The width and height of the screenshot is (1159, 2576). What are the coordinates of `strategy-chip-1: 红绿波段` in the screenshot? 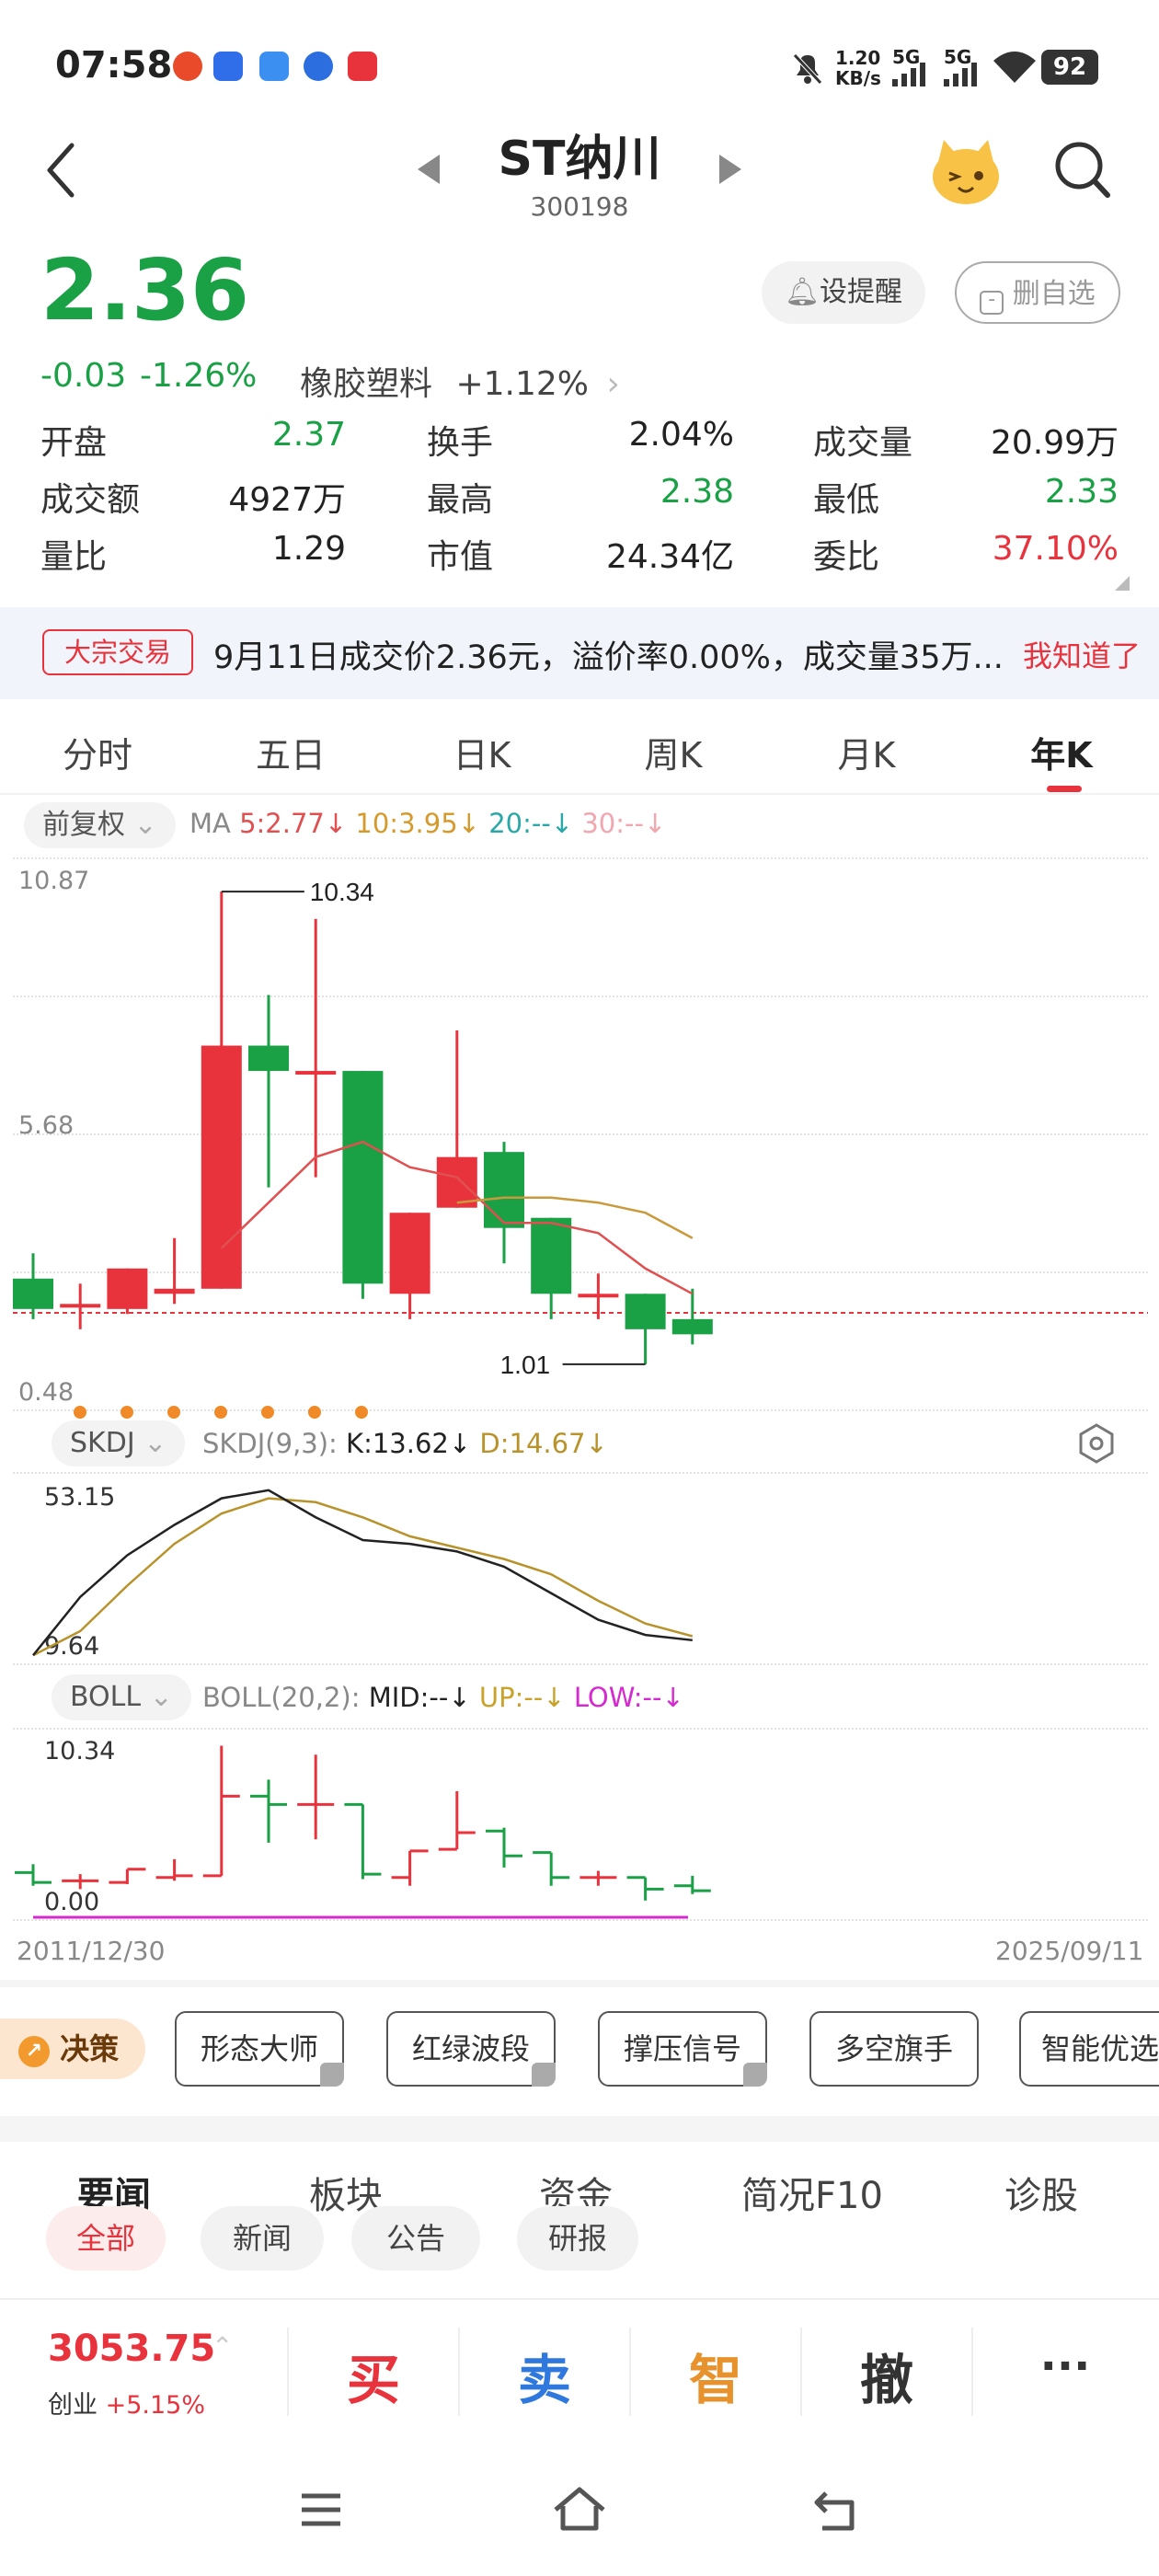 It's located at (471, 2049).